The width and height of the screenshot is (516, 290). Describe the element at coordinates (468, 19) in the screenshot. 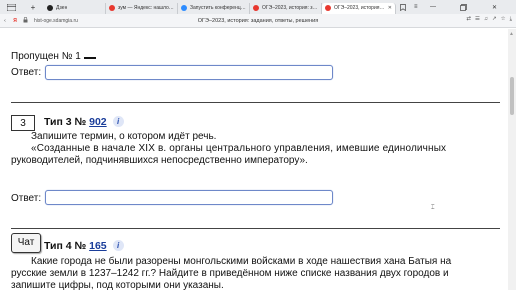

I see `translate-icon: ⇄` at that location.